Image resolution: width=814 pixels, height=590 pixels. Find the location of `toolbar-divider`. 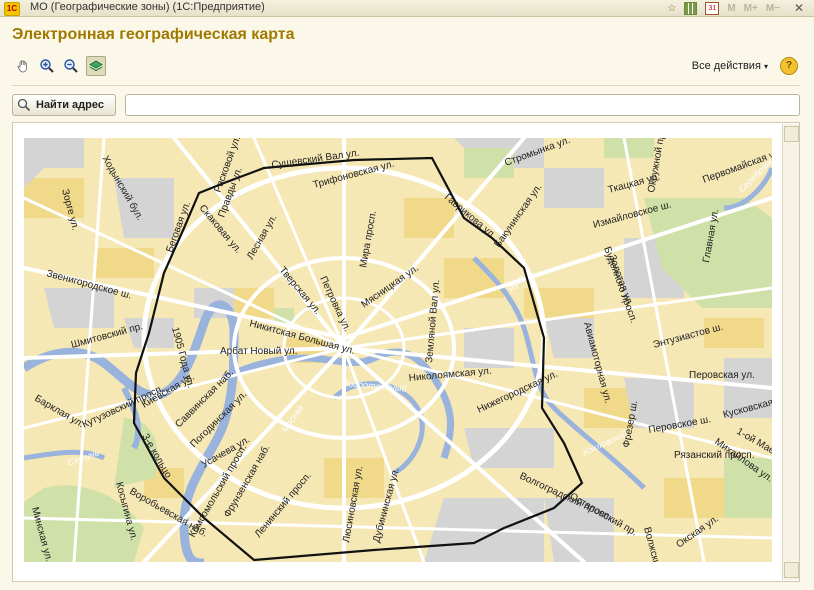

toolbar-divider is located at coordinates (406, 85).